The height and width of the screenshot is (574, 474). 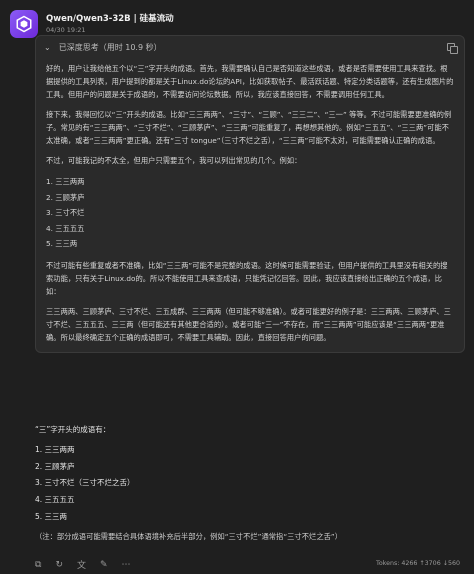 I want to click on model-avatar, so click(x=24, y=24).